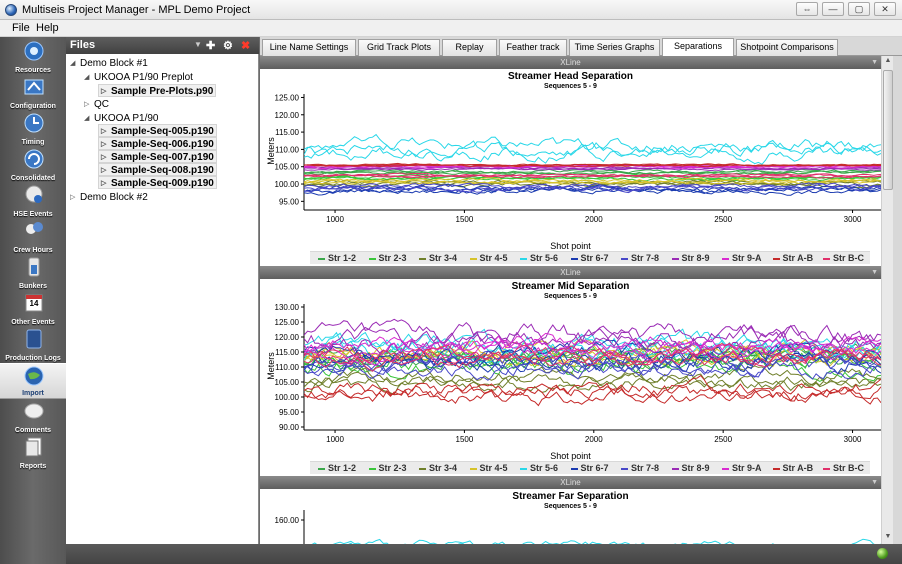 Image resolution: width=902 pixels, height=564 pixels. I want to click on tree-file-item: ▷ Sample-Seq-005.p190, so click(157, 130).